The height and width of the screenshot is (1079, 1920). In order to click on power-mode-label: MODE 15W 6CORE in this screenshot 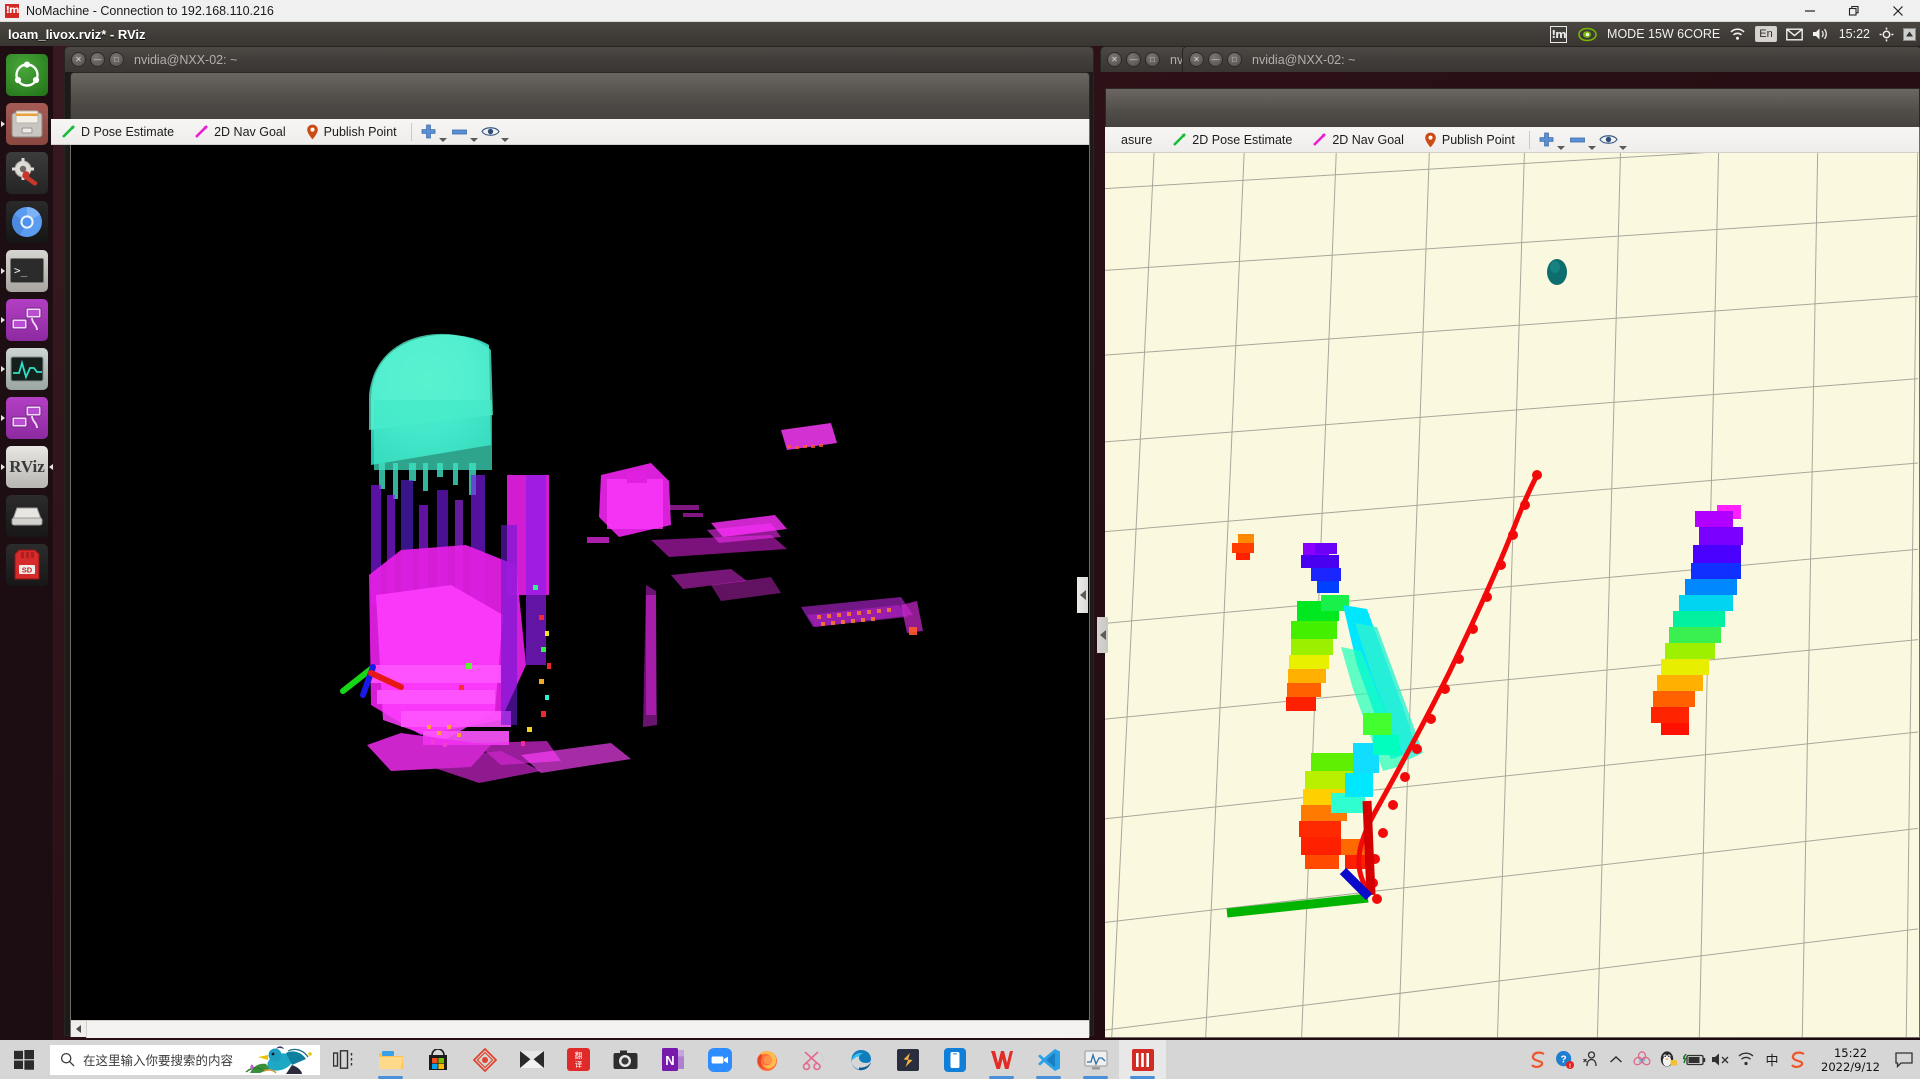, I will do `click(1663, 34)`.